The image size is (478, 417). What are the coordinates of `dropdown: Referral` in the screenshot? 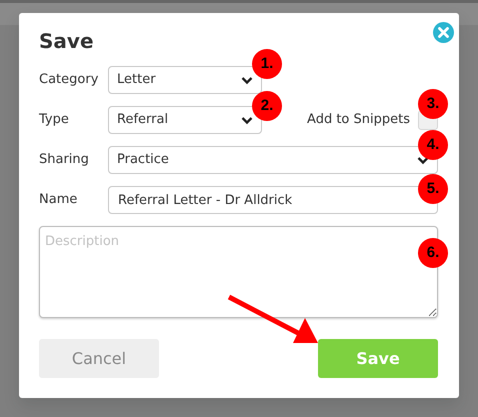 It's located at (185, 120).